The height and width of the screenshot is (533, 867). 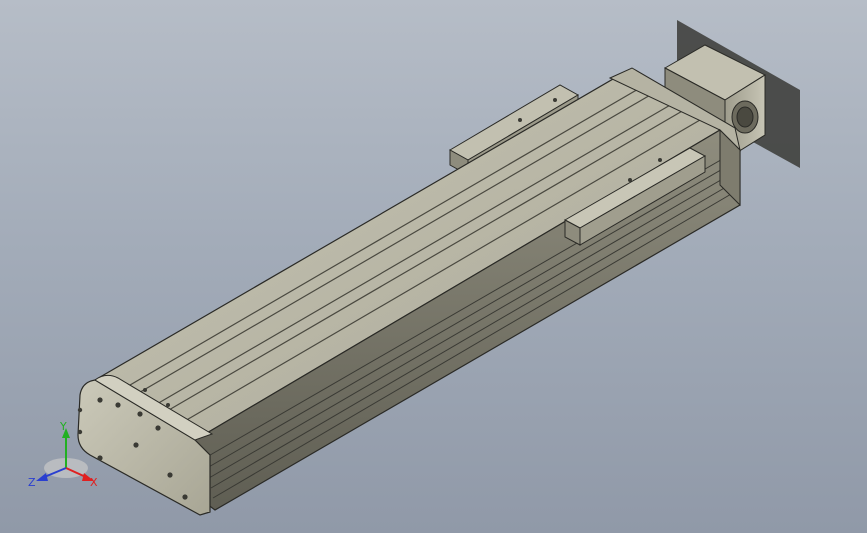 I want to click on z-axis-label: Z, so click(x=32, y=482).